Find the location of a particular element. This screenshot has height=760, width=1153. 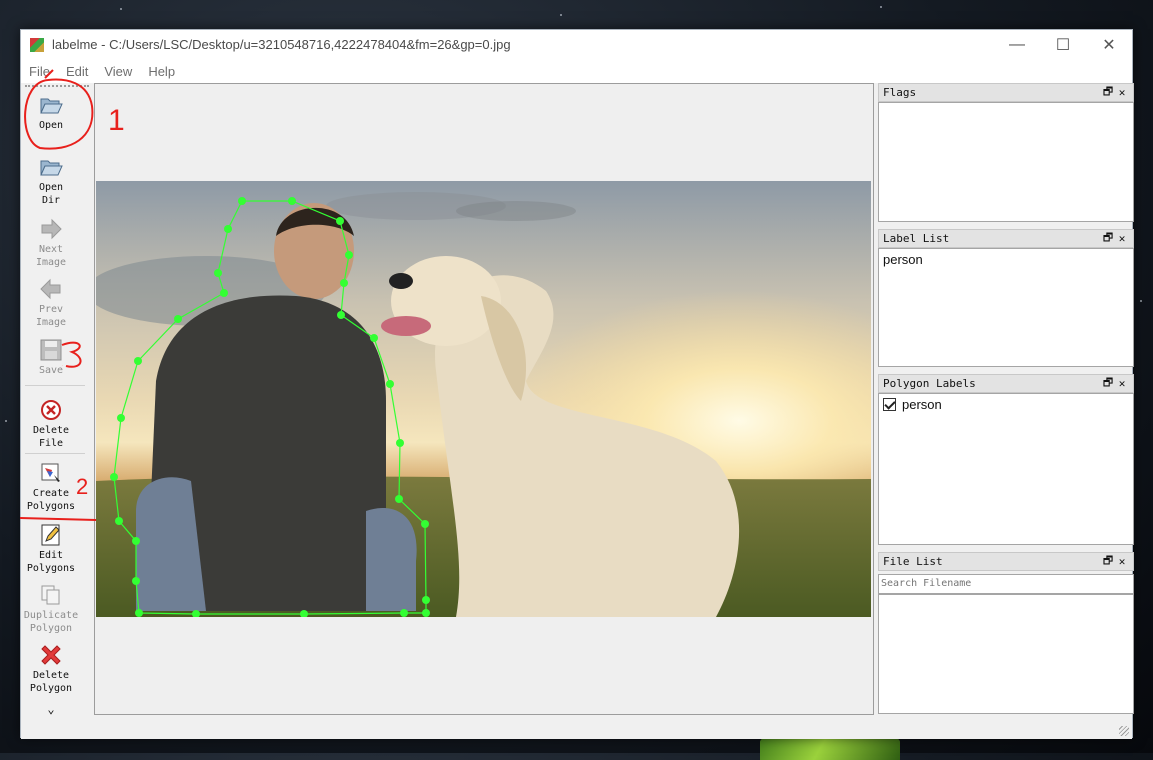

arrow-right-icon is located at coordinates (51, 229).